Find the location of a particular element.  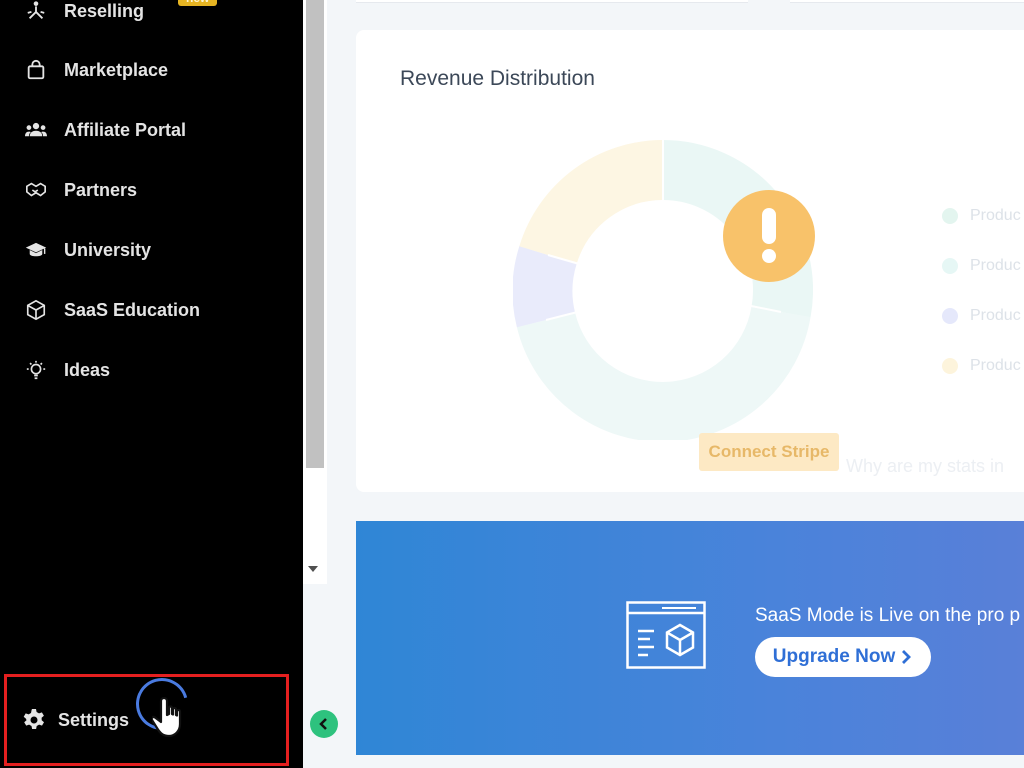

stats-help-link: Why are my stats in is located at coordinates (925, 466).